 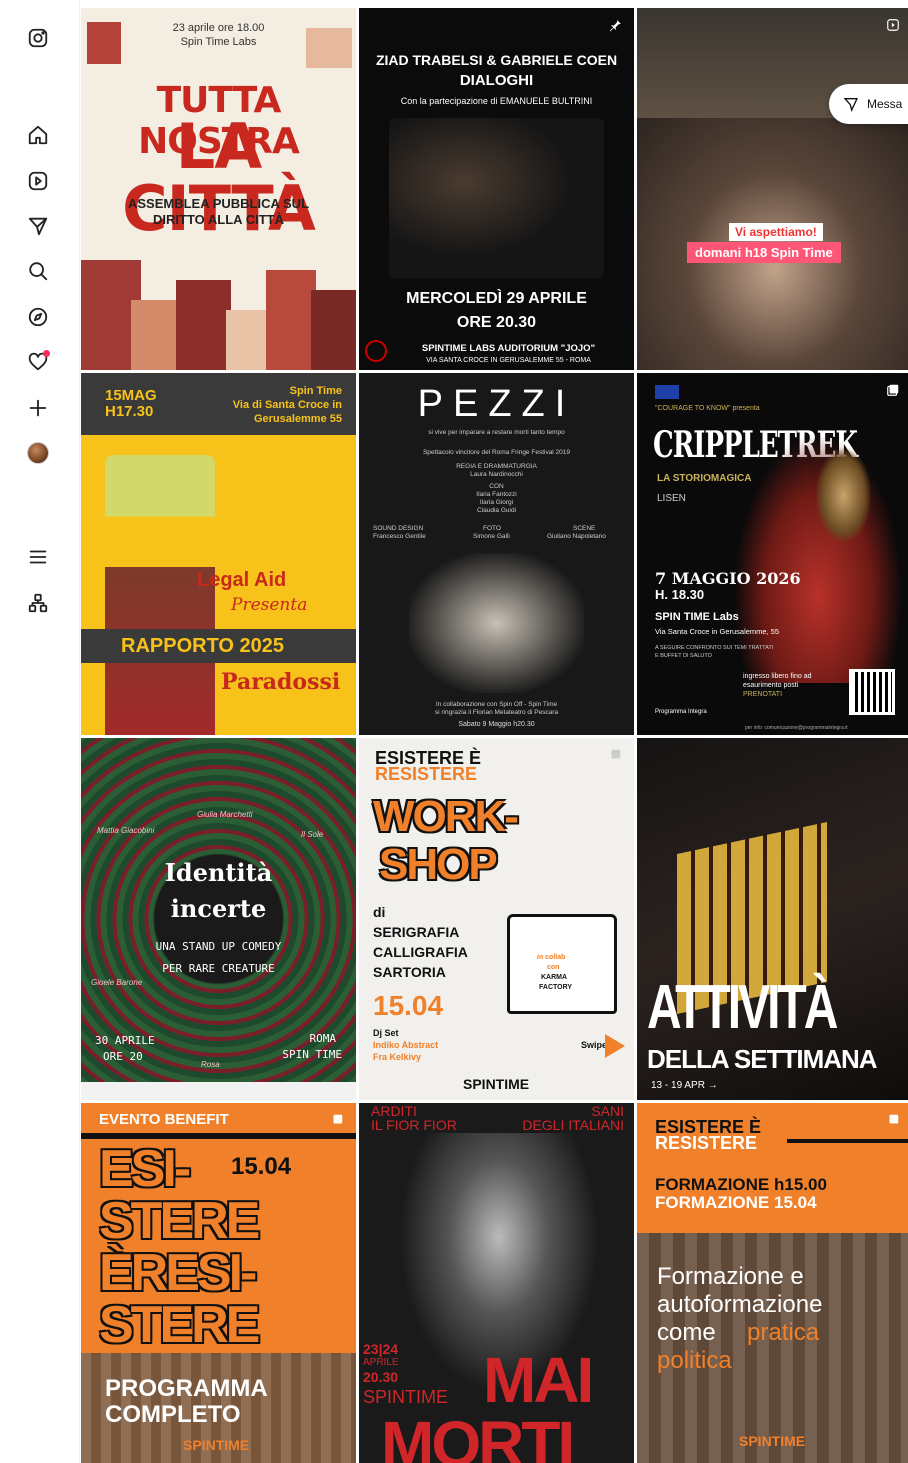 What do you see at coordinates (131, 395) in the screenshot?
I see `post-date: 15MAG` at bounding box center [131, 395].